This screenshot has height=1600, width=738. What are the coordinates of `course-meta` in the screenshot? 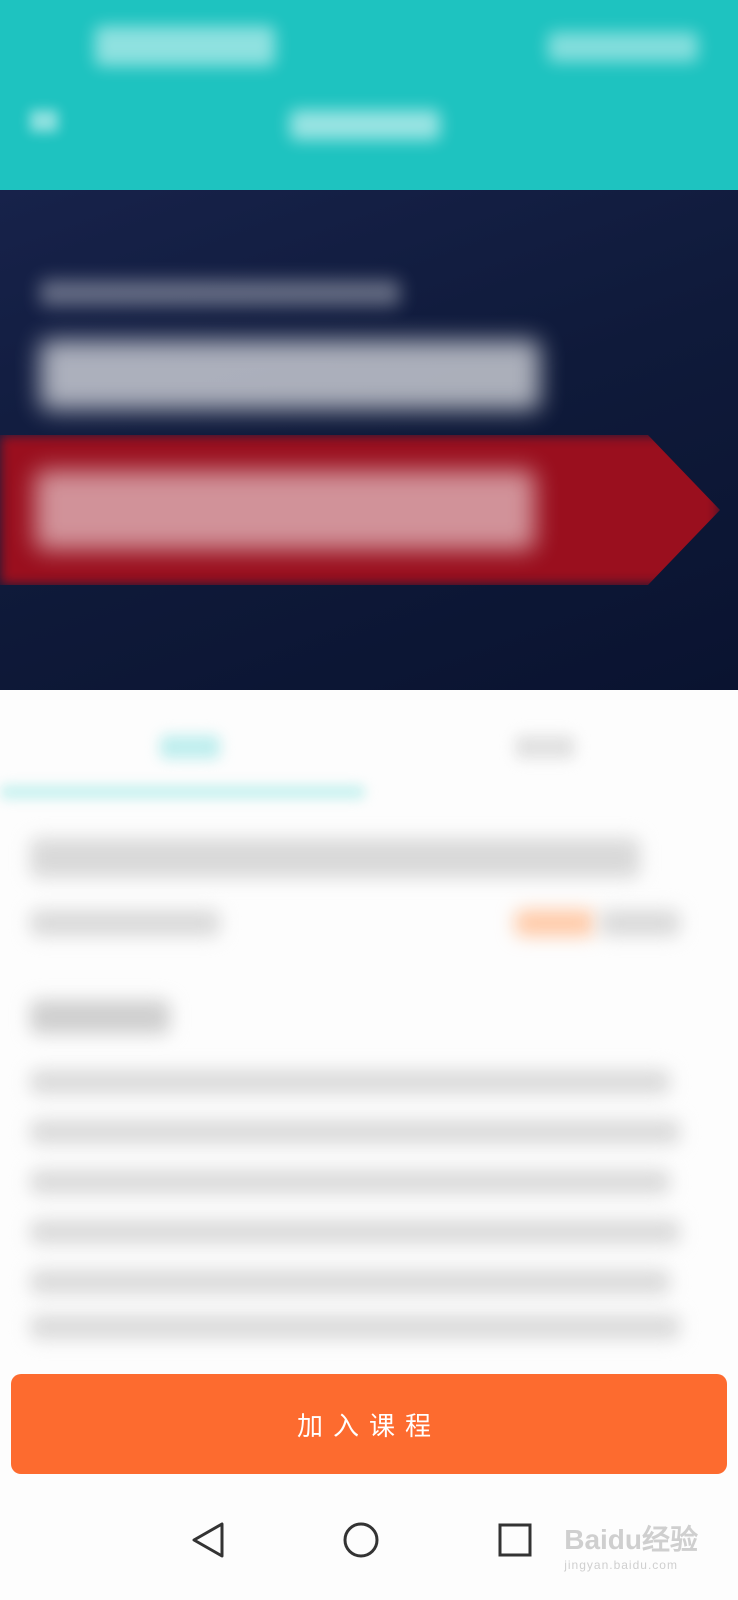 It's located at (125, 923).